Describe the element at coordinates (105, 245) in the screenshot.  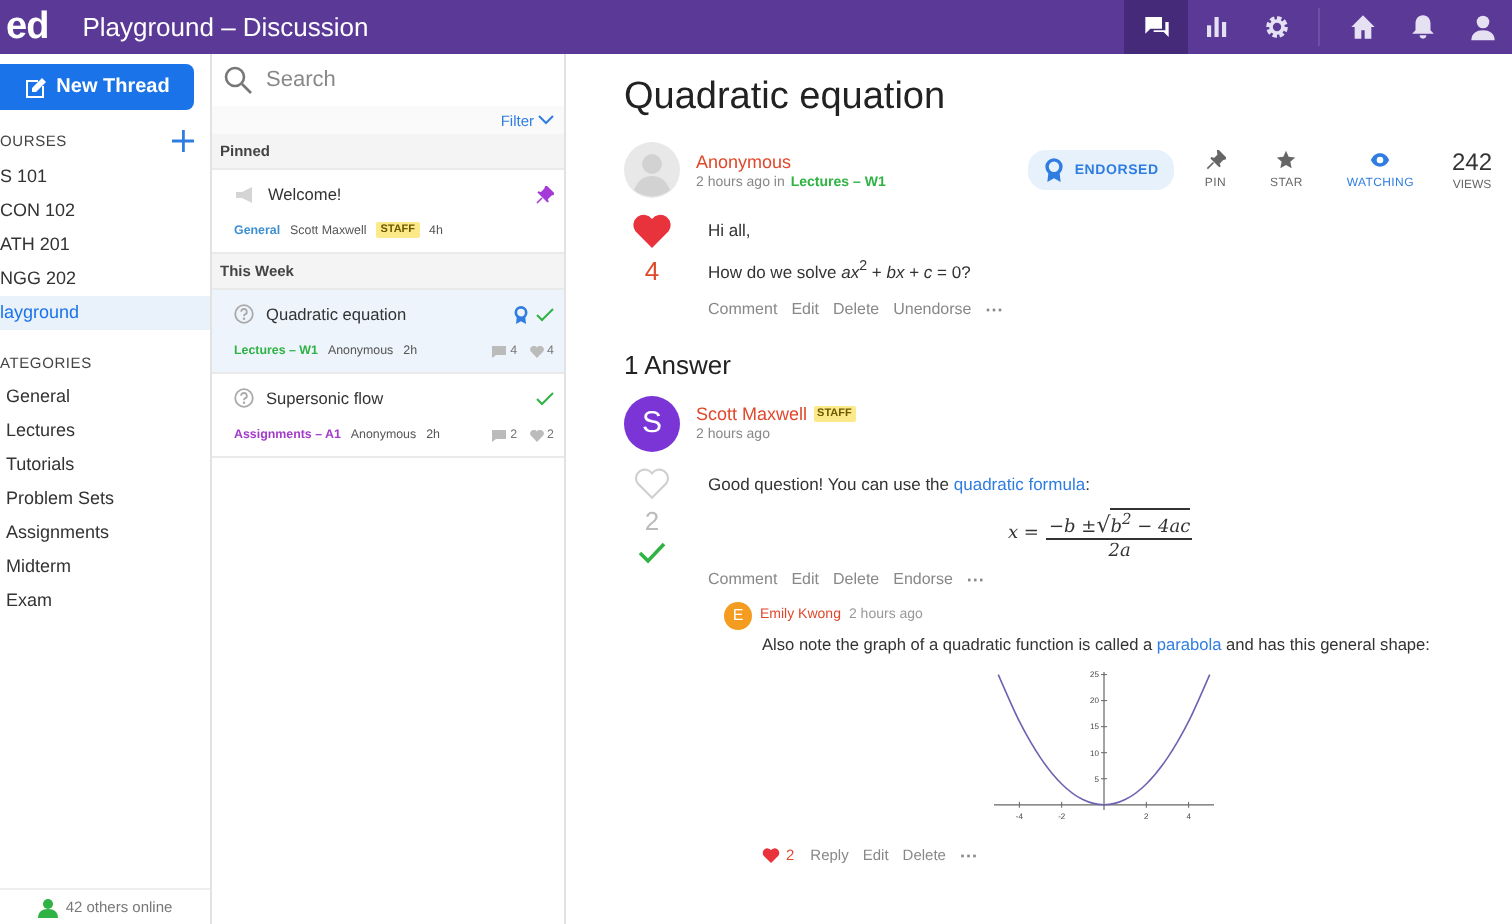
I see `course-item: ATH 201` at that location.